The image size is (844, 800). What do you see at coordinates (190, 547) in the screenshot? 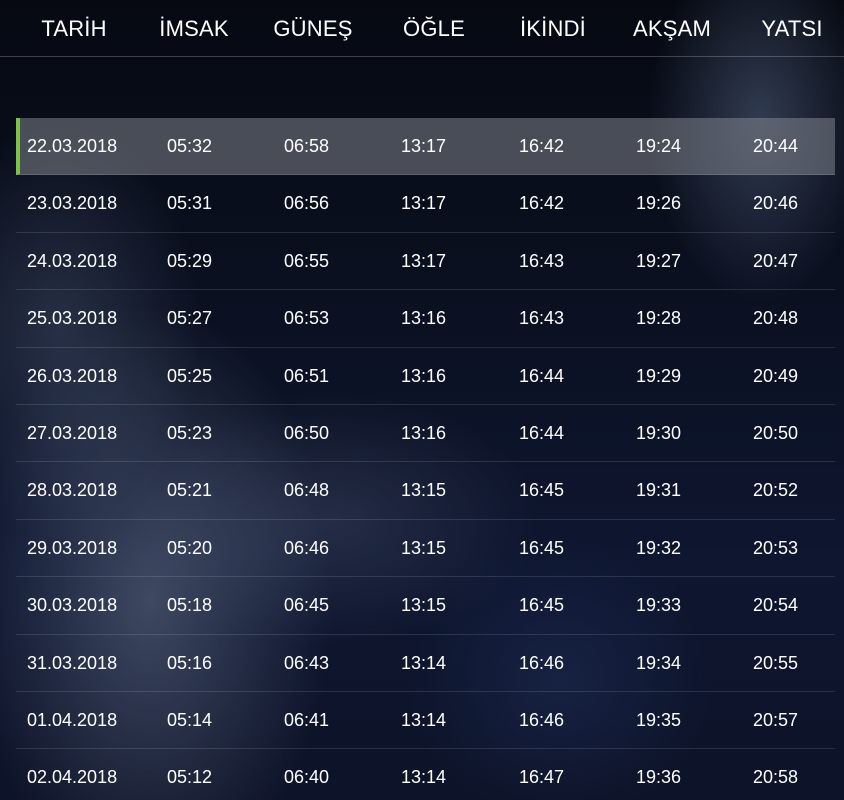
I see `cell-imsak: 05:20` at bounding box center [190, 547].